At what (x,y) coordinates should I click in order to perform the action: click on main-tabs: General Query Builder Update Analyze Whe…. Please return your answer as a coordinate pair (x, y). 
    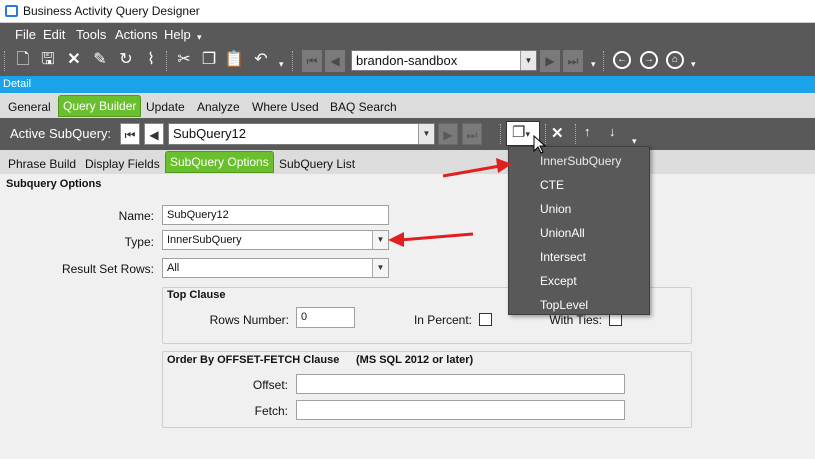
    Looking at the image, I should click on (407, 105).